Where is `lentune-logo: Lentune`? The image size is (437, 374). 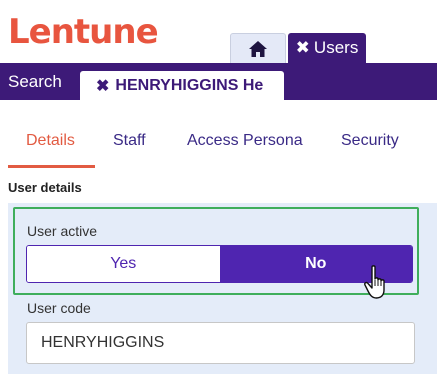
lentune-logo: Lentune is located at coordinates (83, 32).